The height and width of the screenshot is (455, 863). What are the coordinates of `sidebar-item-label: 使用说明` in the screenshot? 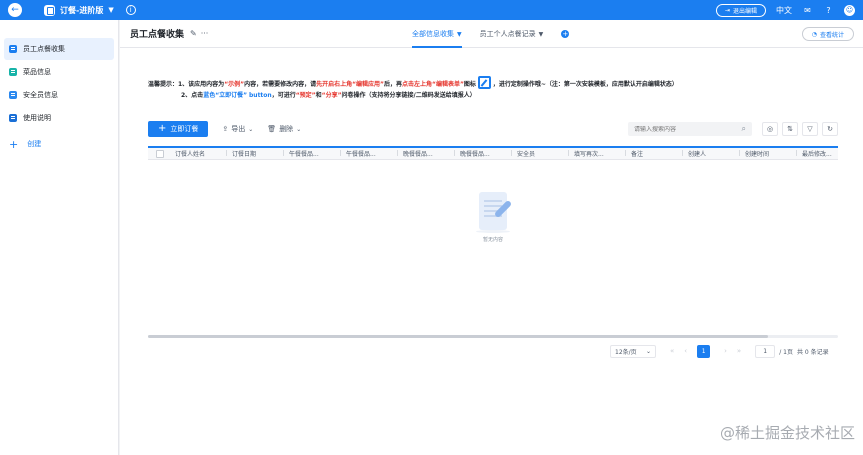 It's located at (37, 118).